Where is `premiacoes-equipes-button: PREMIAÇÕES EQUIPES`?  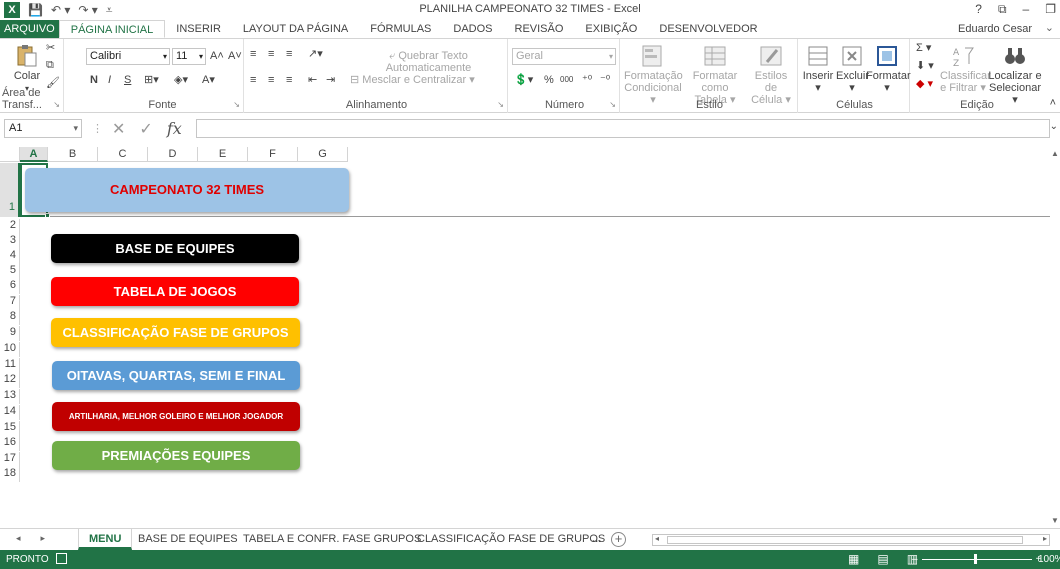
premiacoes-equipes-button: PREMIAÇÕES EQUIPES is located at coordinates (176, 455).